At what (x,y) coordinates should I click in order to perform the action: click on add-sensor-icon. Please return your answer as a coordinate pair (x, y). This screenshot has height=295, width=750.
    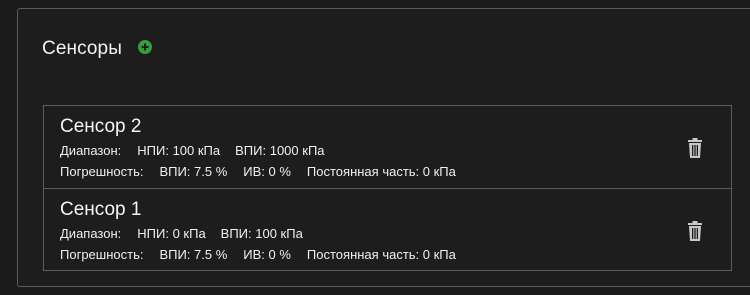
    Looking at the image, I should click on (144, 47).